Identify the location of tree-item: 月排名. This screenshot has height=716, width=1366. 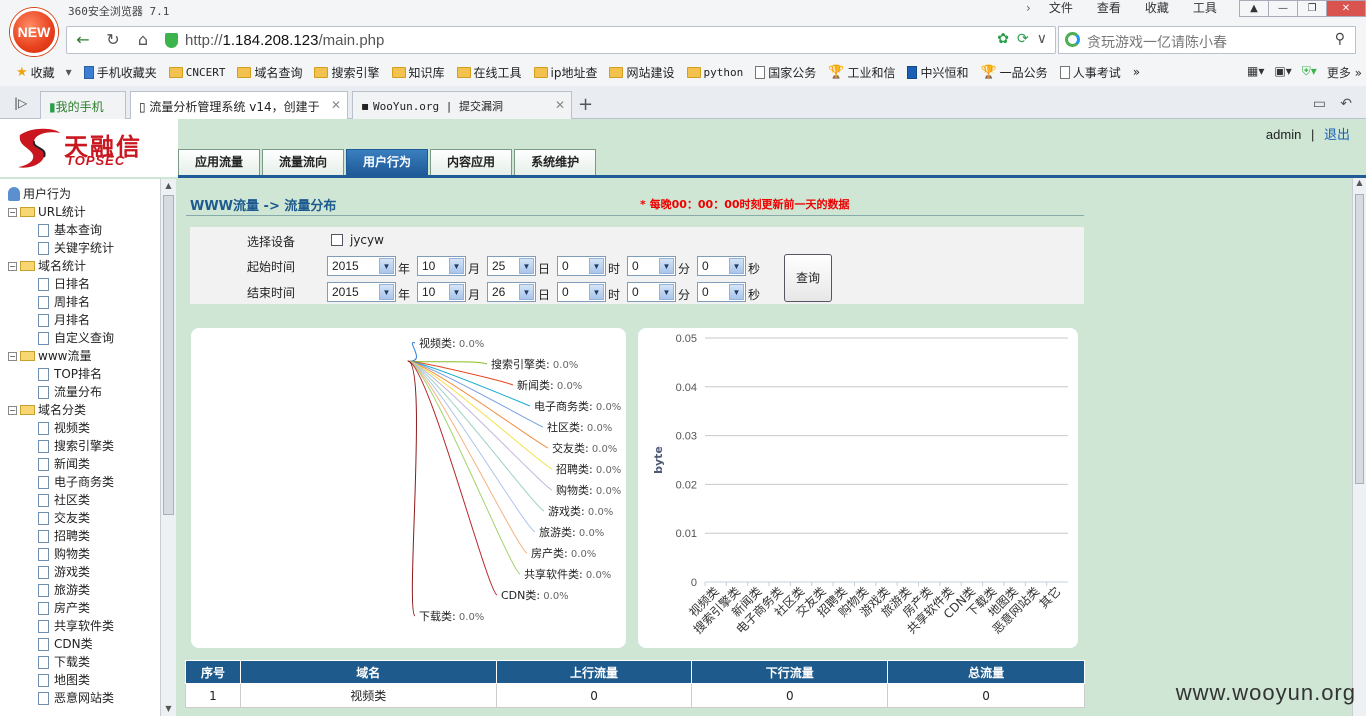
(84, 320).